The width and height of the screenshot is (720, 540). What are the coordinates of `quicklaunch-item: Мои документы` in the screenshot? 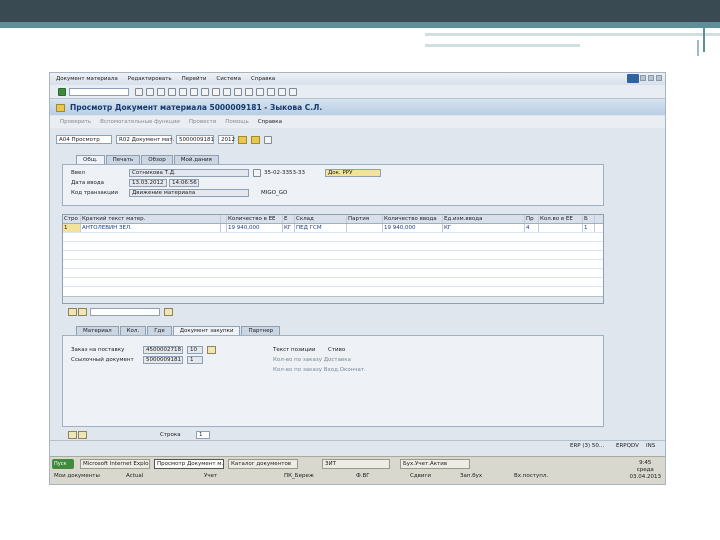 It's located at (77, 476).